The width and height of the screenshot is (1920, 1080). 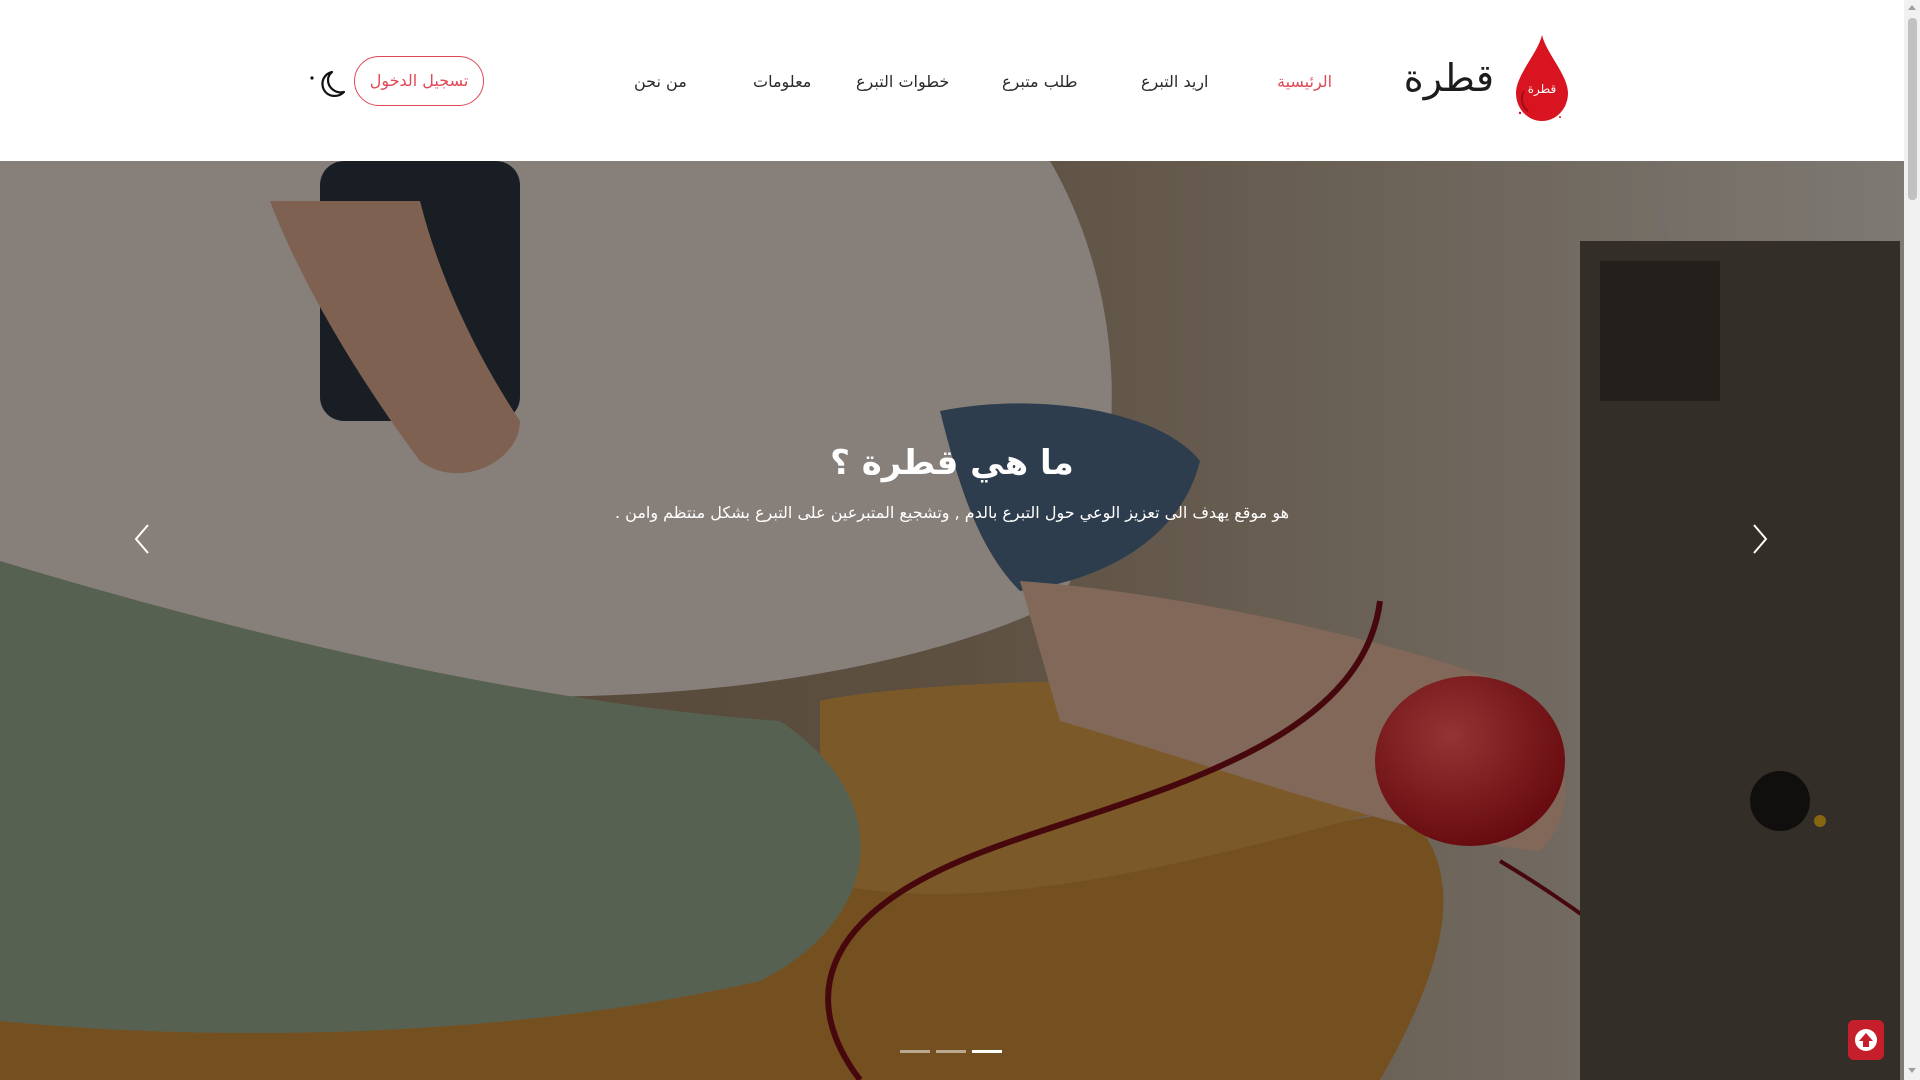 What do you see at coordinates (419, 81) in the screenshot?
I see `login-button: تسجيل الدخول` at bounding box center [419, 81].